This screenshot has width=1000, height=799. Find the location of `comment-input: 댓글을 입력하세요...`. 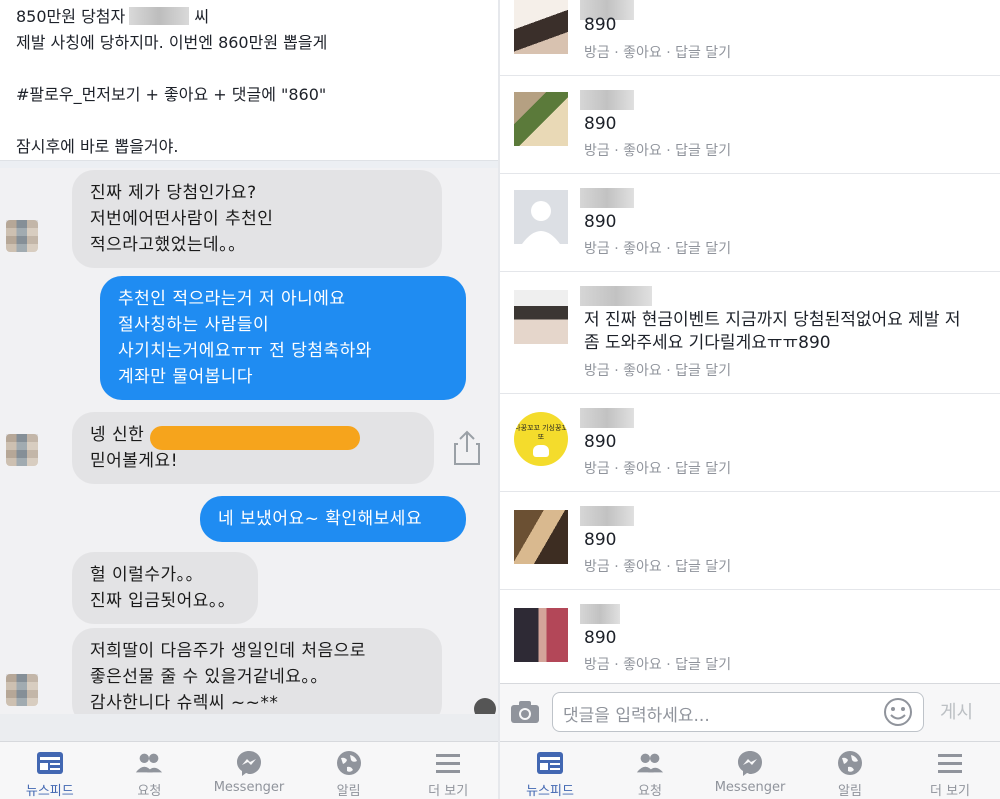

comment-input: 댓글을 입력하세요... is located at coordinates (738, 712).